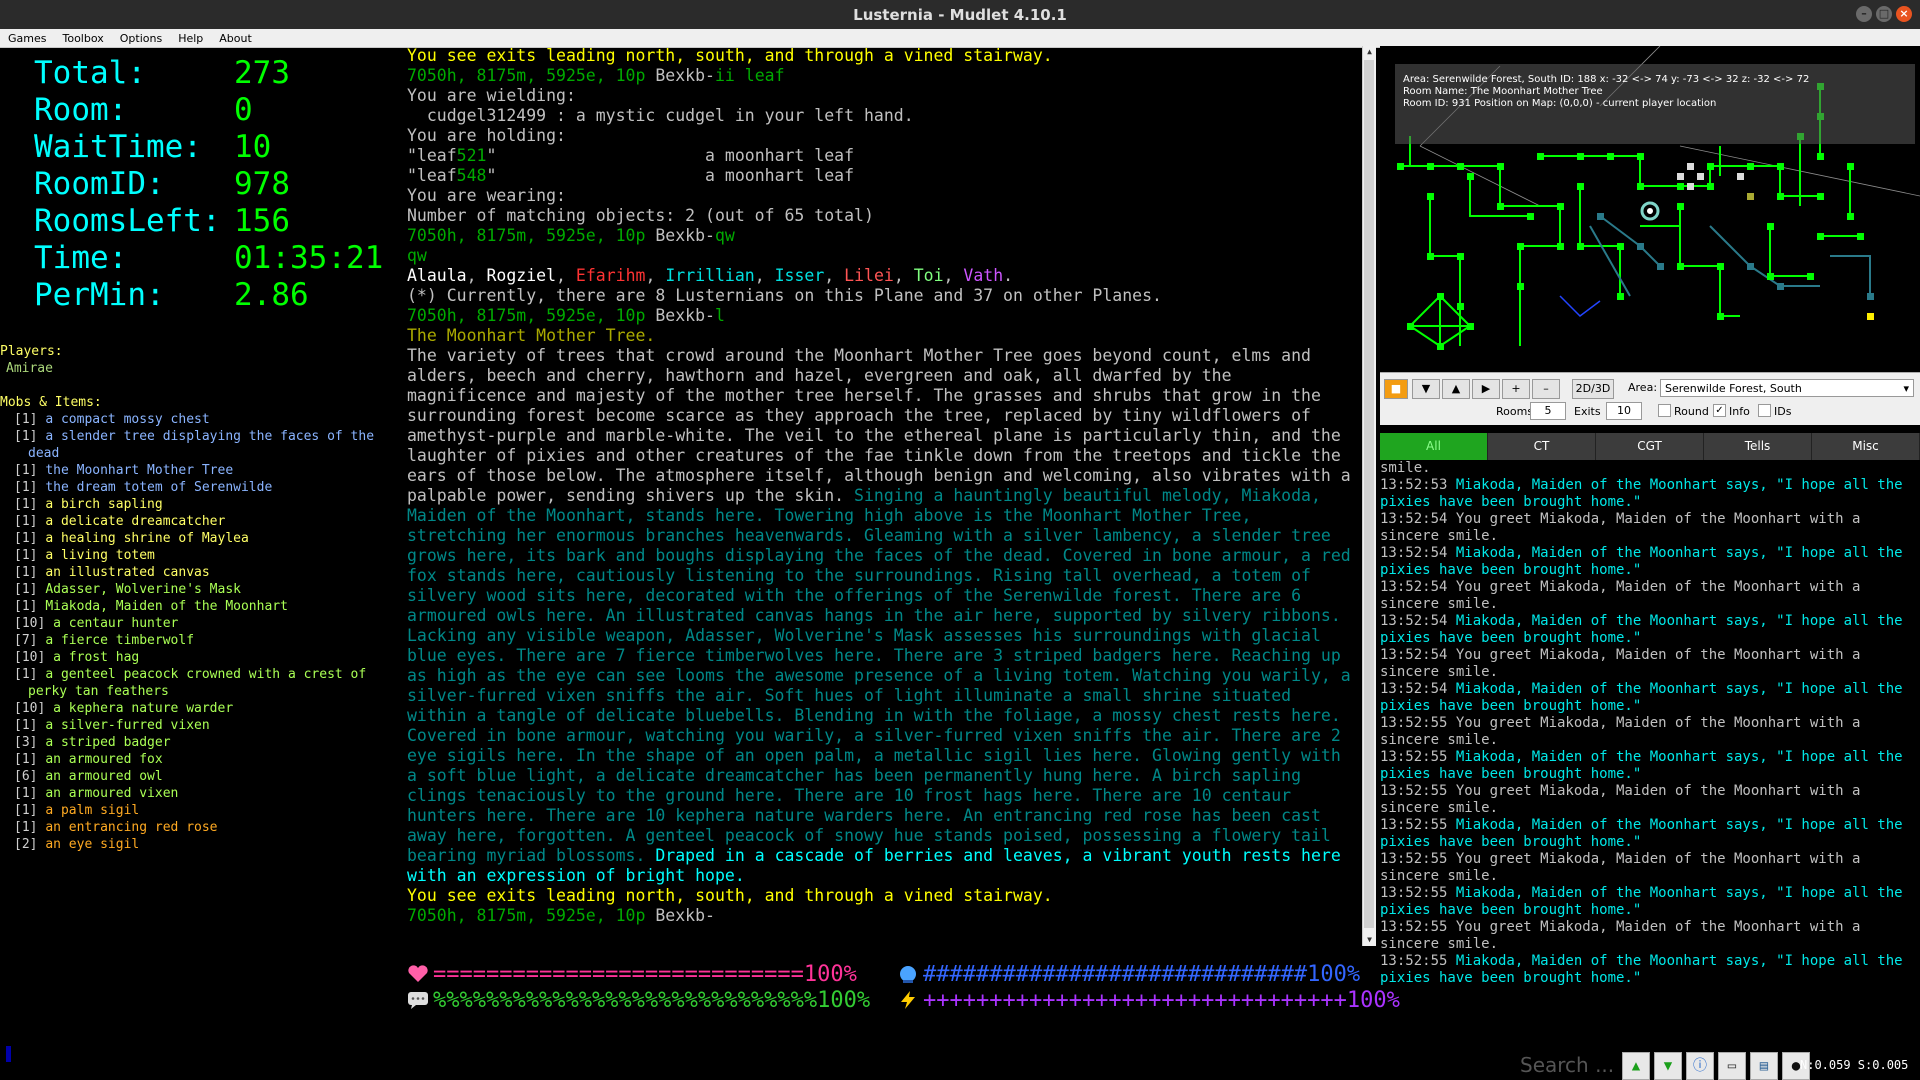 This screenshot has width=1920, height=1080. What do you see at coordinates (928, 275) in the screenshot?
I see `console-segment: Toi` at bounding box center [928, 275].